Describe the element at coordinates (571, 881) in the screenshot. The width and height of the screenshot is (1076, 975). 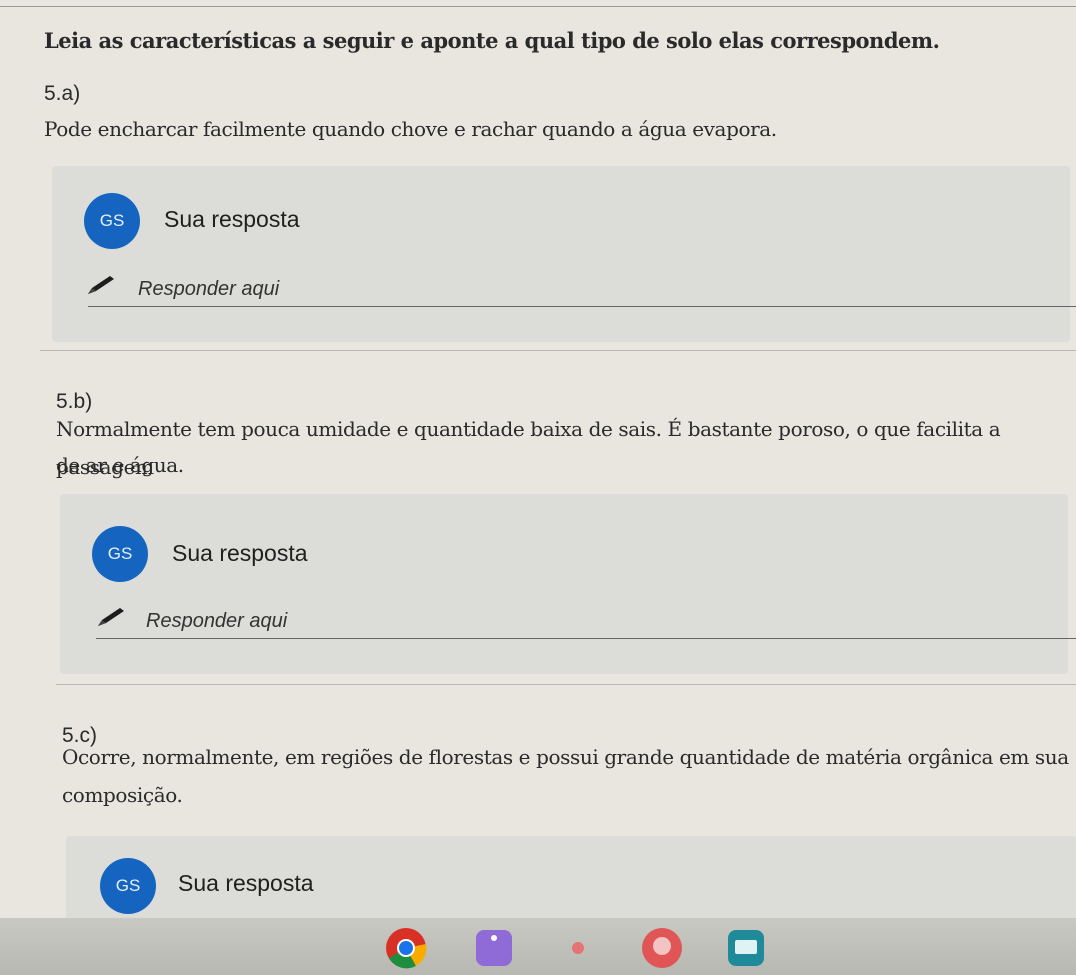
I see `answer-box-c: GS Sua resposta` at that location.